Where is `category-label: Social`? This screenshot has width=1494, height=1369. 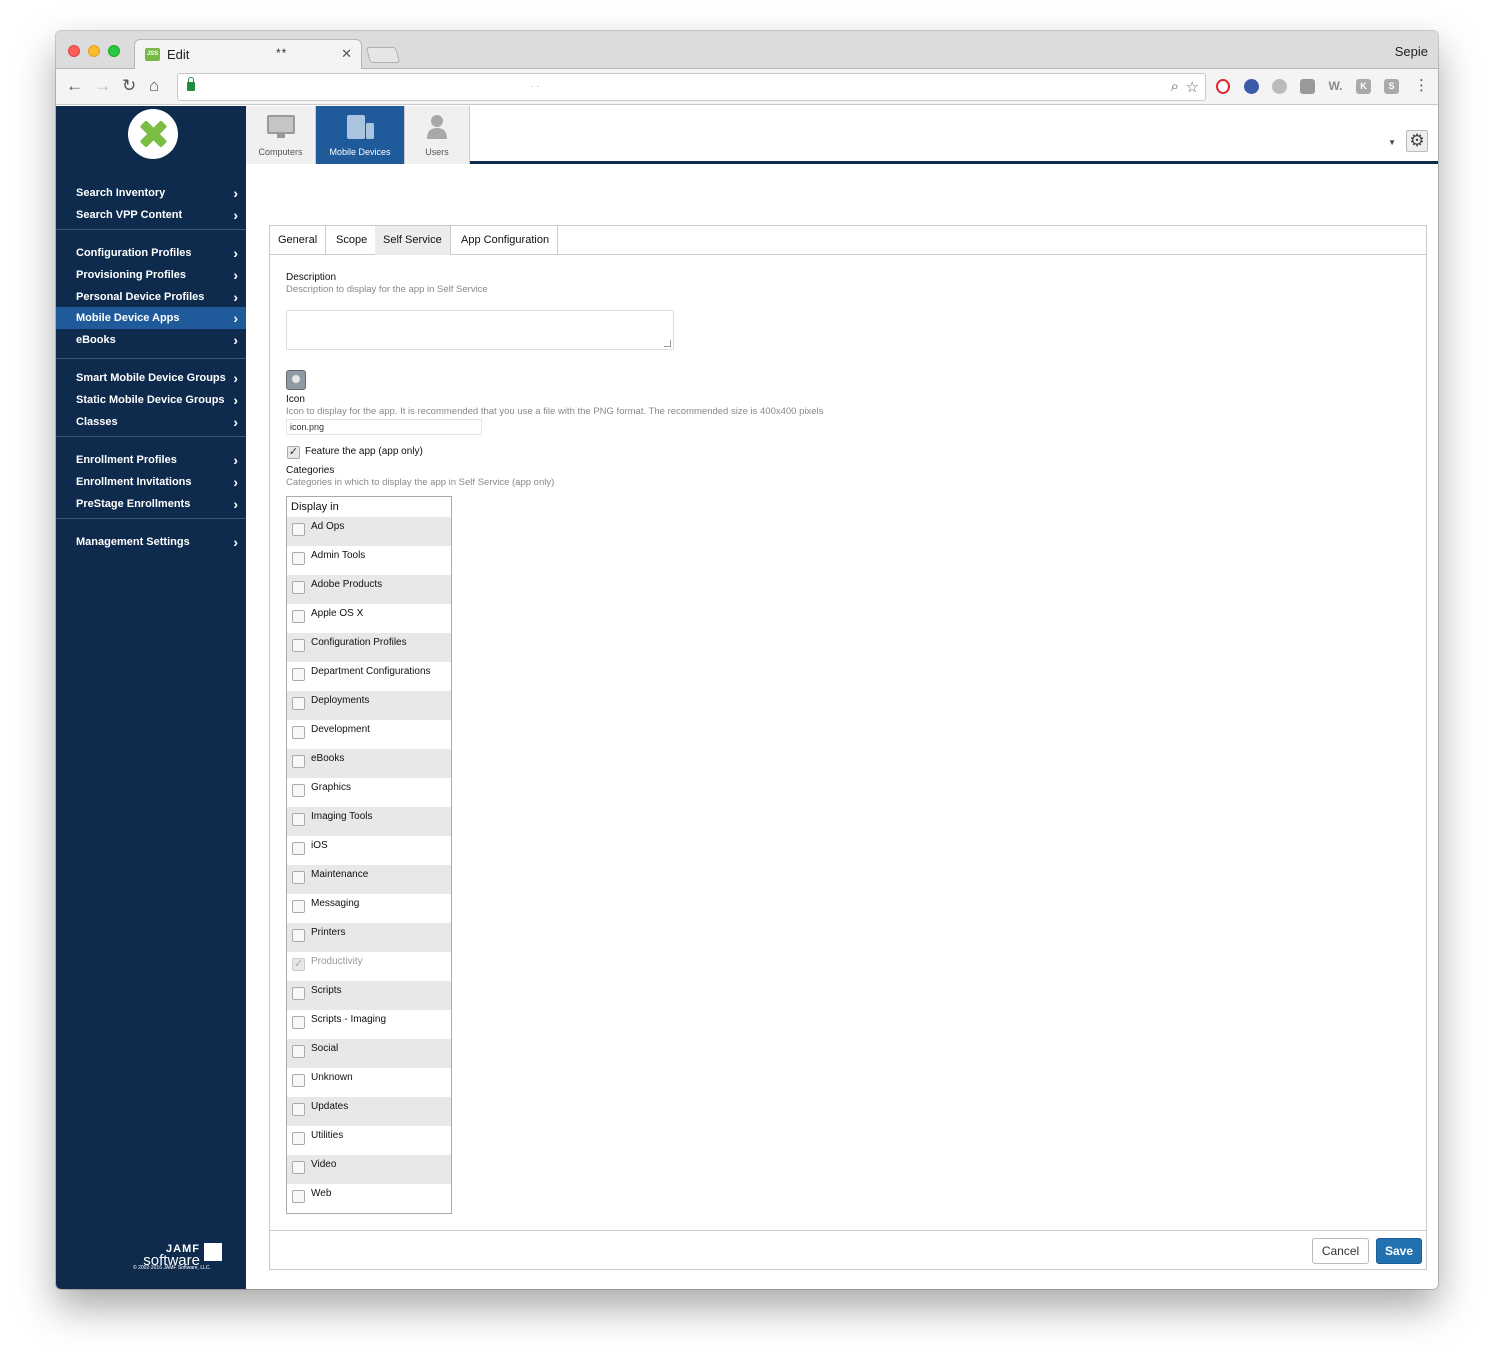
category-label: Social is located at coordinates (325, 1048).